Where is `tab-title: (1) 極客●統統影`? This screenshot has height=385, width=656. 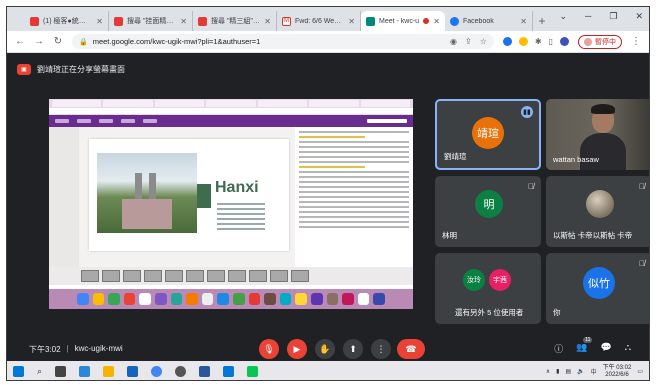
tab-title: (1) 極客●統統影 is located at coordinates (68, 21).